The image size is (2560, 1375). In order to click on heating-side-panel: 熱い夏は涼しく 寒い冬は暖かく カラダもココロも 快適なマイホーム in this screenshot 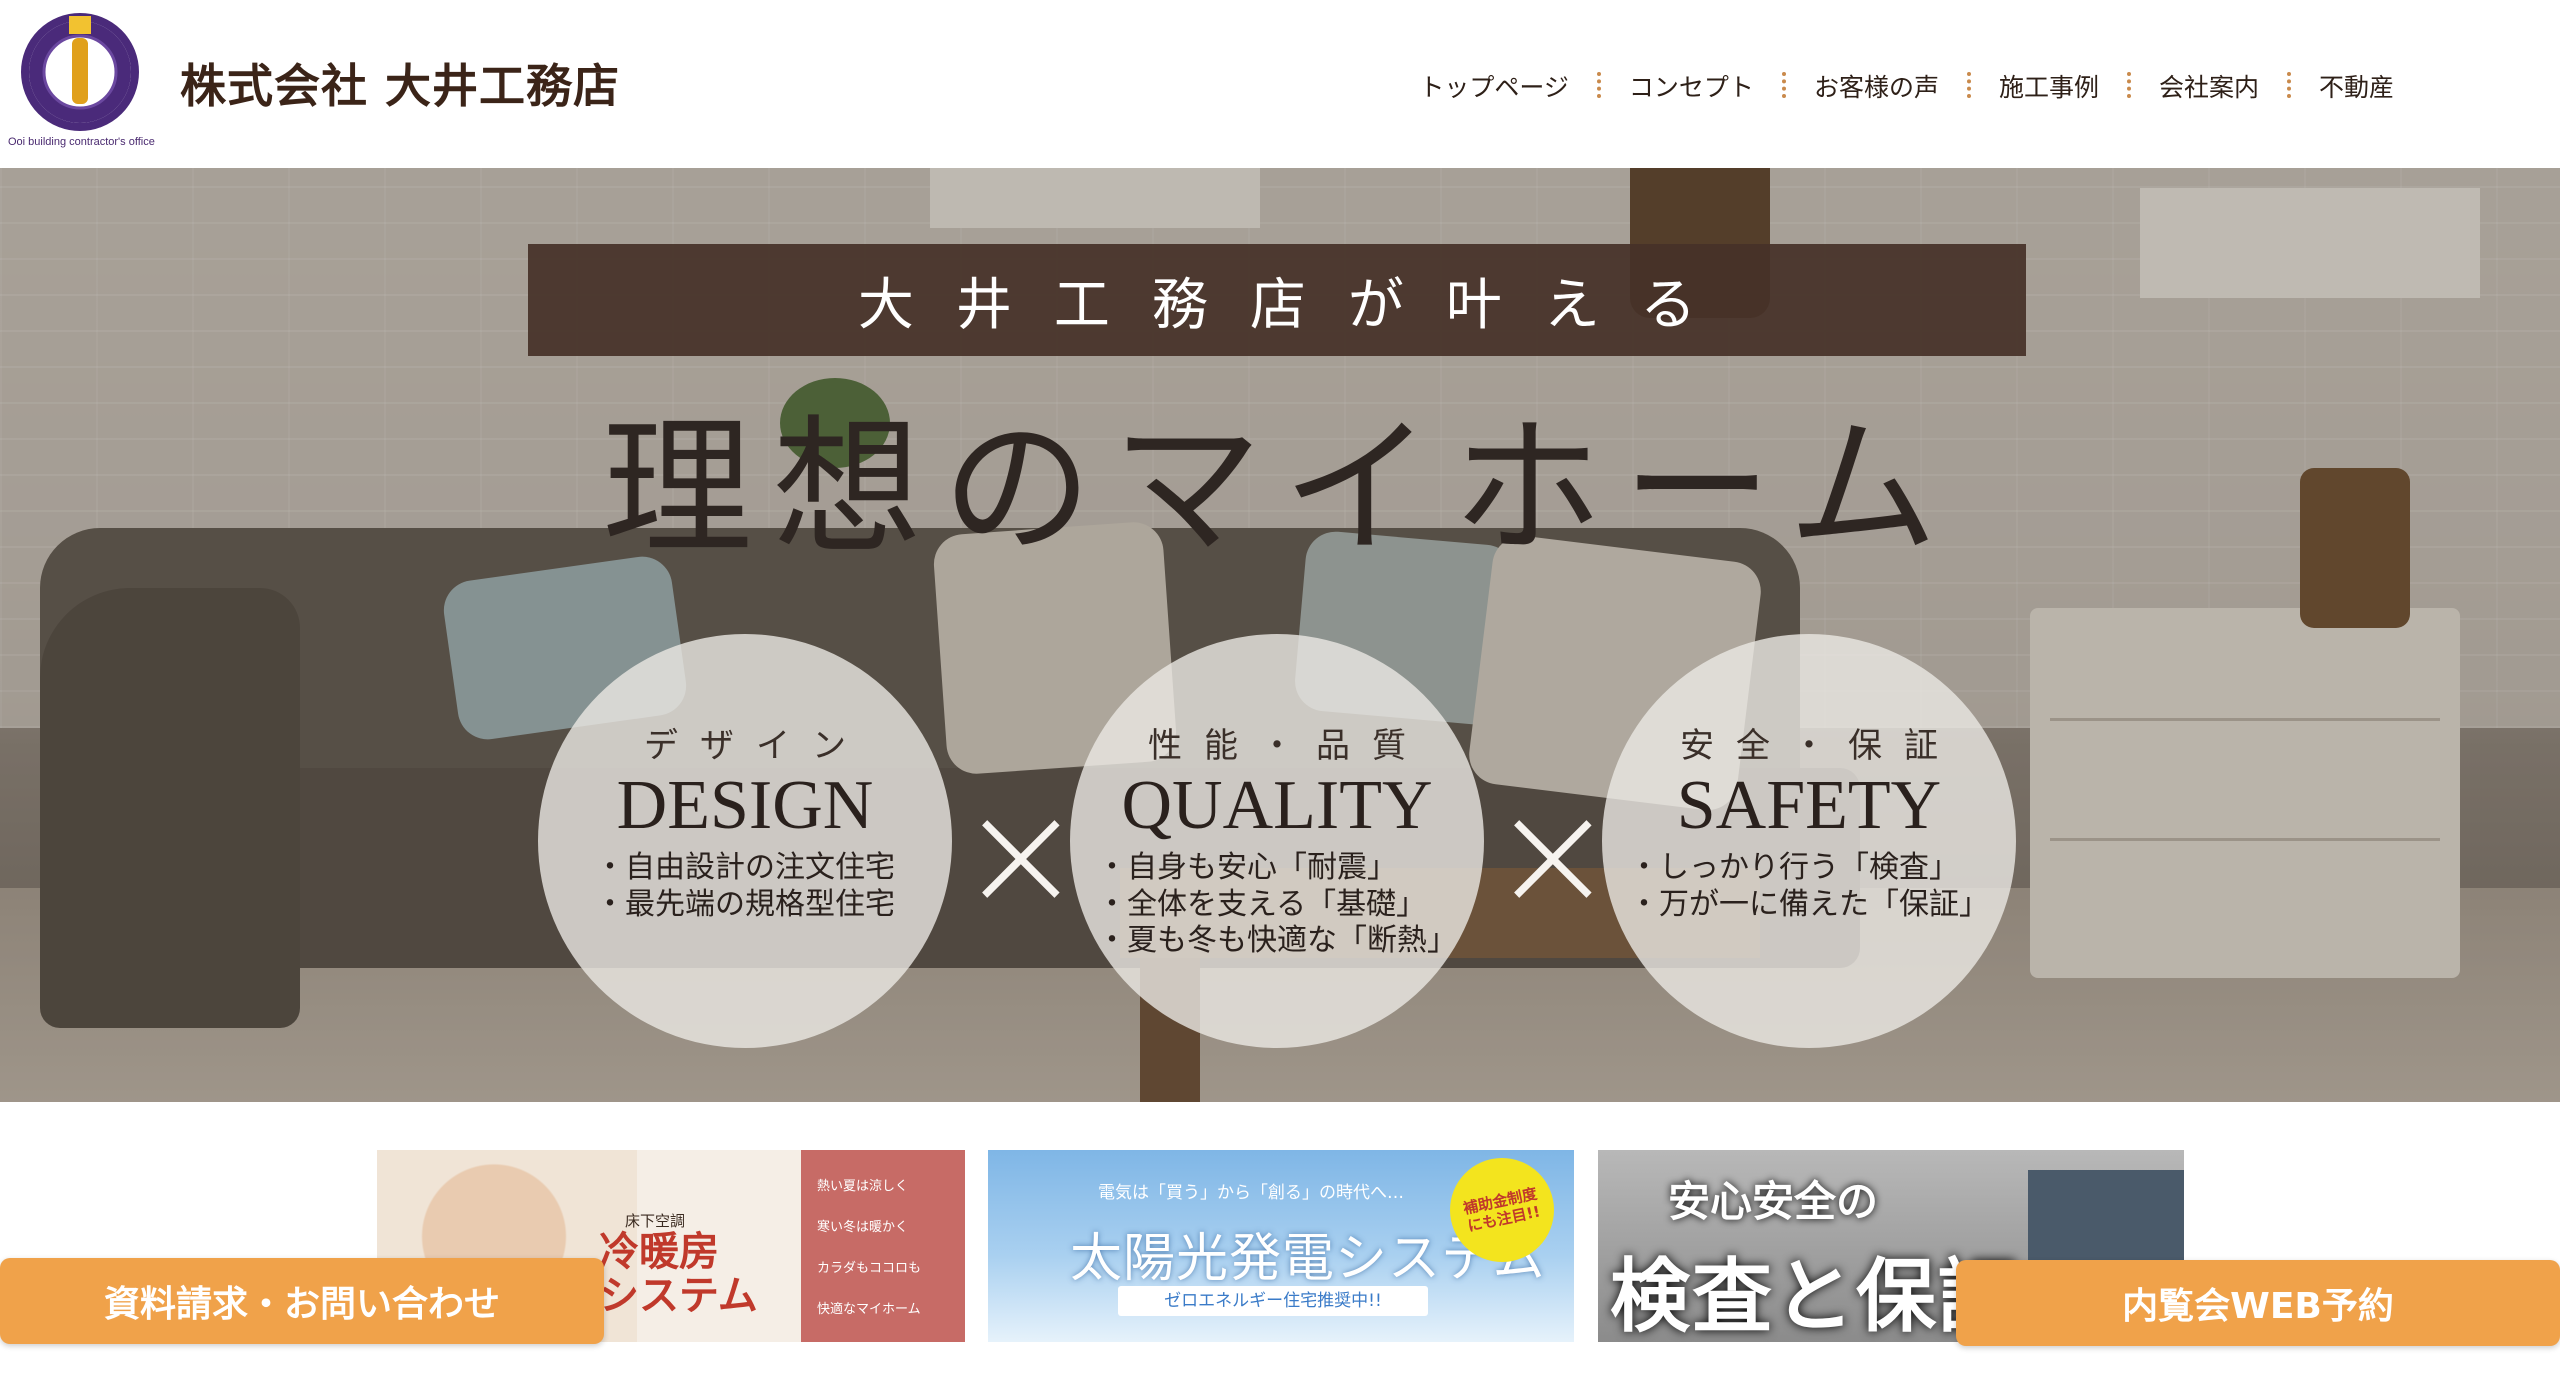, I will do `click(883, 1246)`.